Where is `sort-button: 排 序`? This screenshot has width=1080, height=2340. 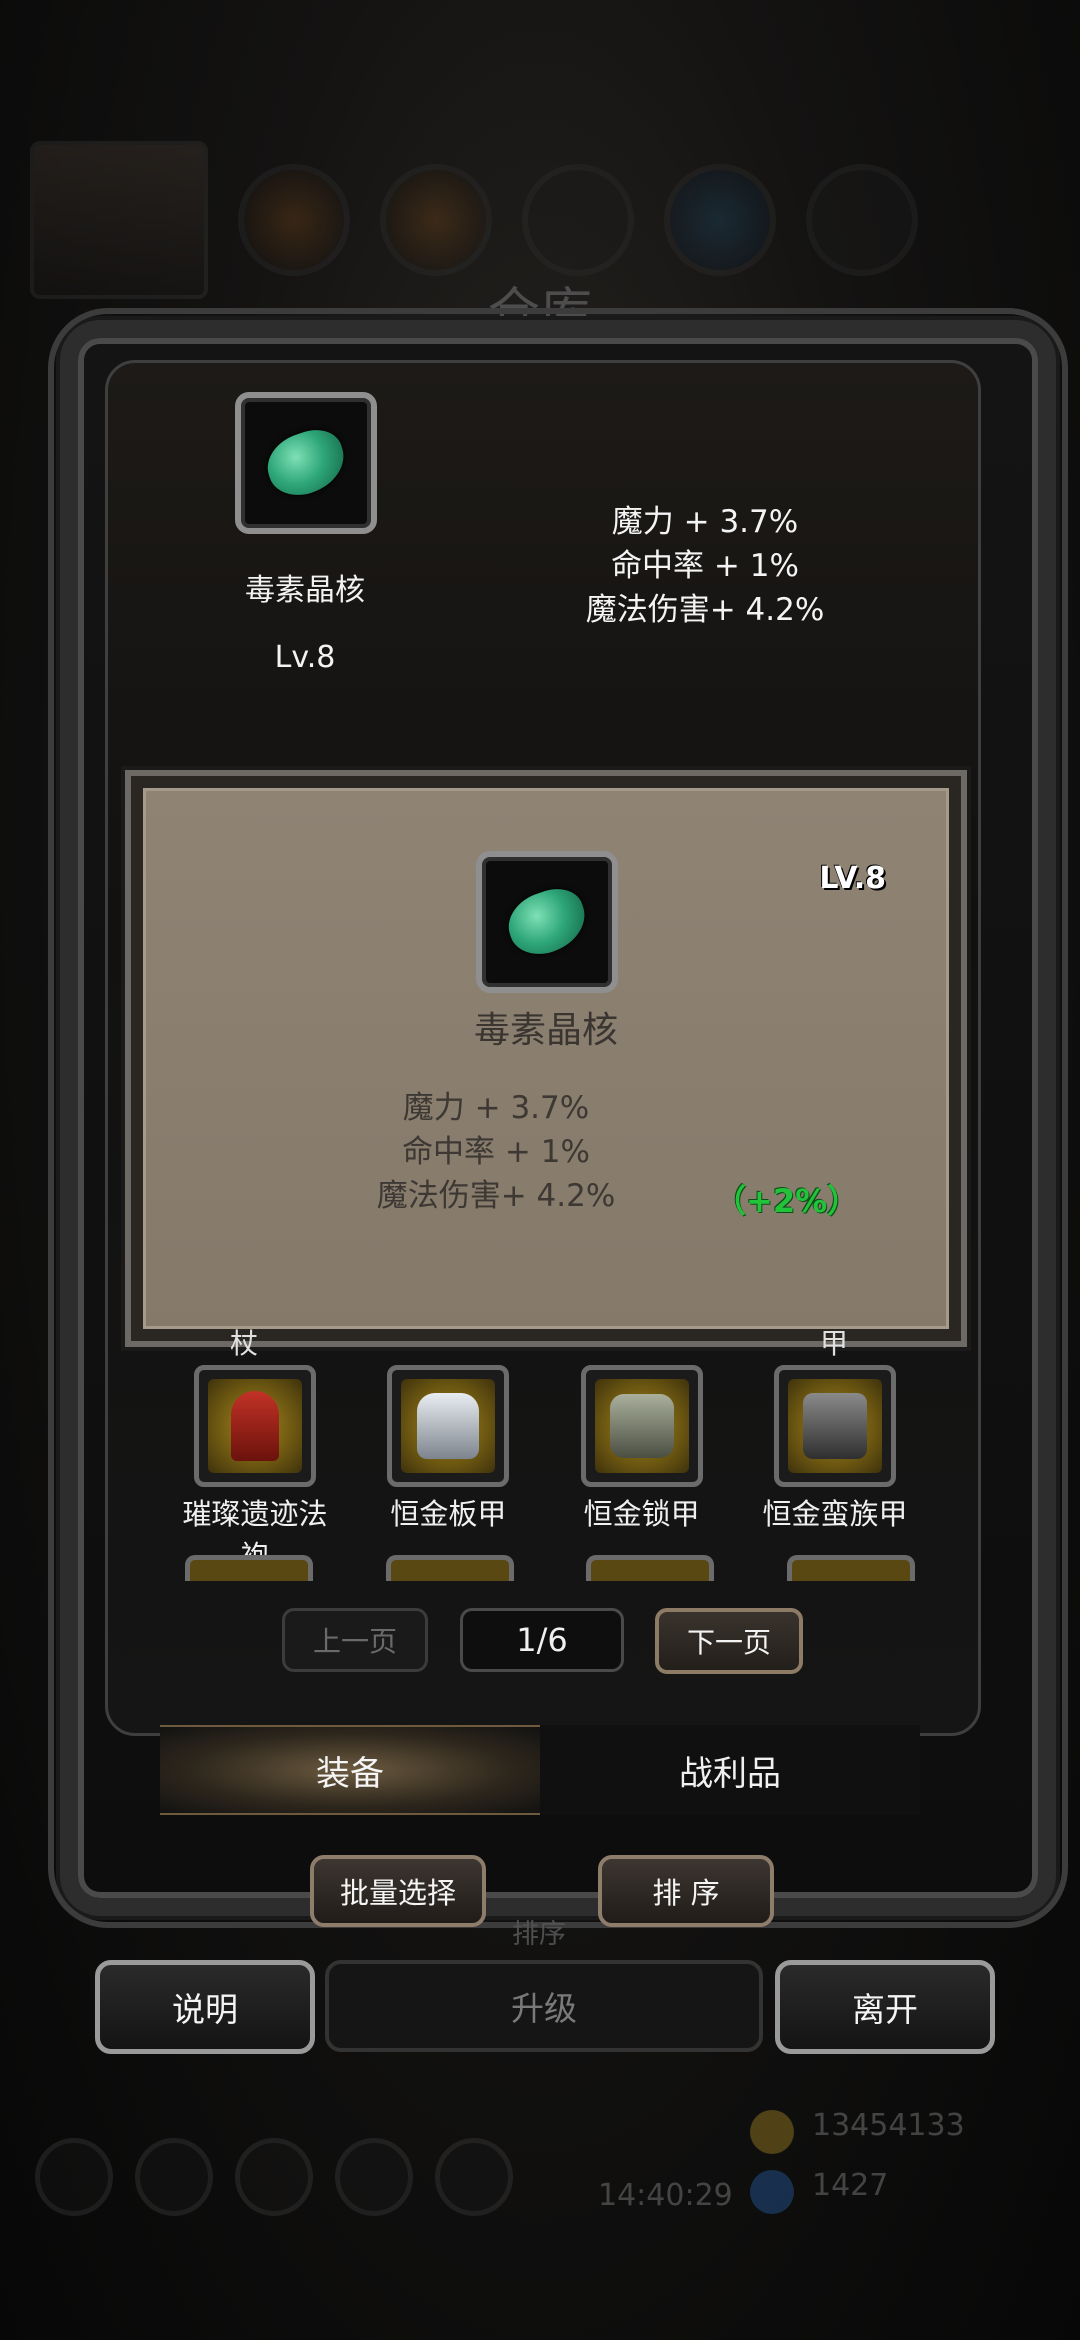
sort-button: 排 序 is located at coordinates (686, 1891).